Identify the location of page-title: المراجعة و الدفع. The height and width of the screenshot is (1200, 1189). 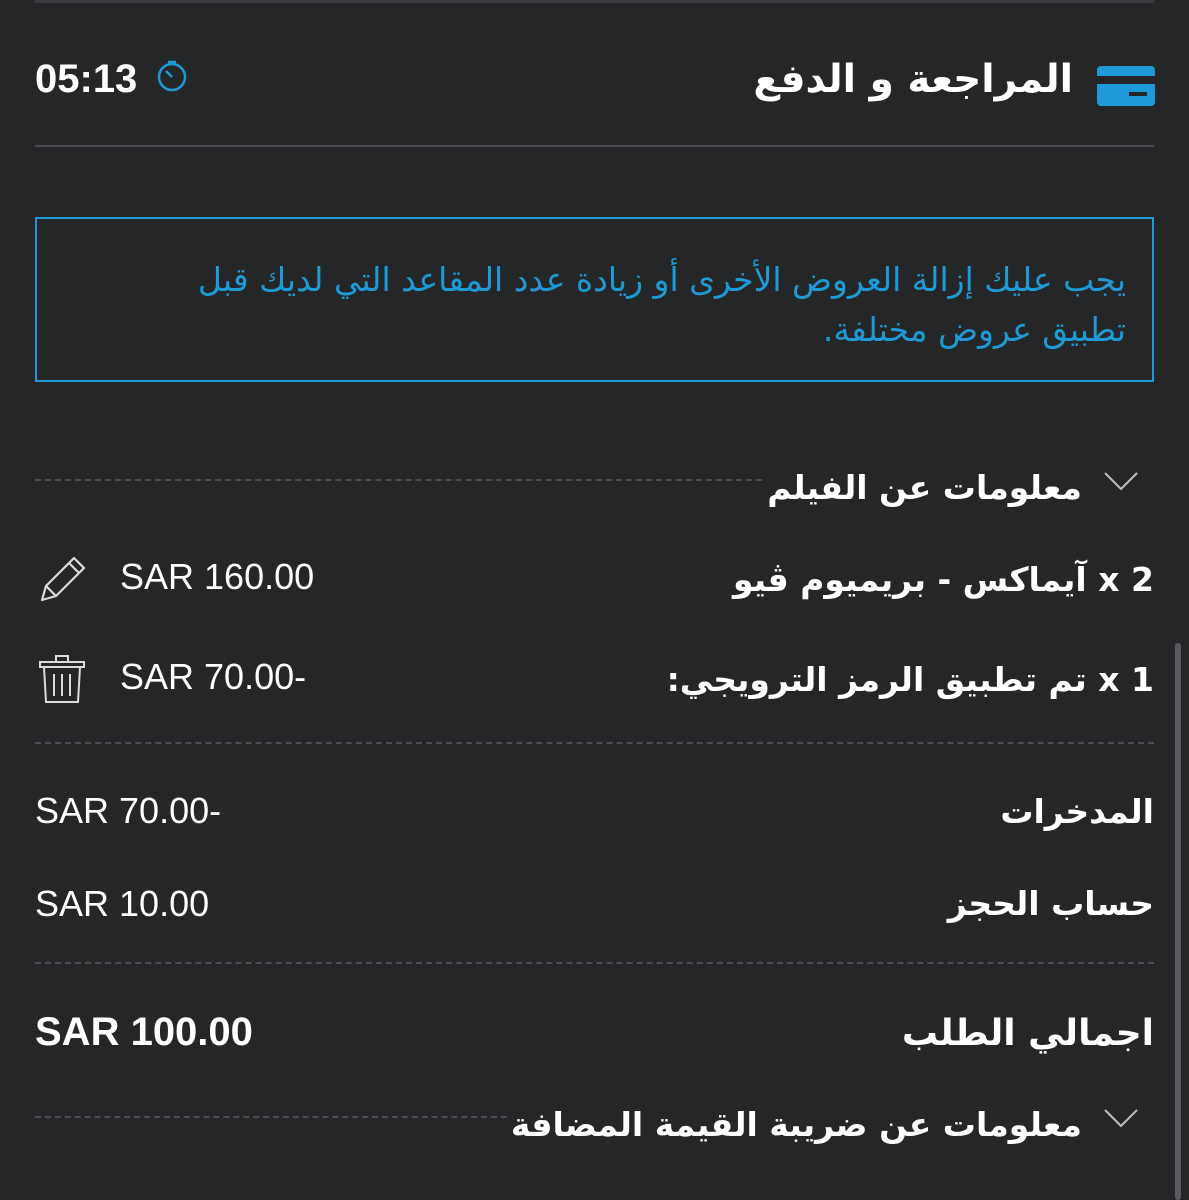
(913, 79).